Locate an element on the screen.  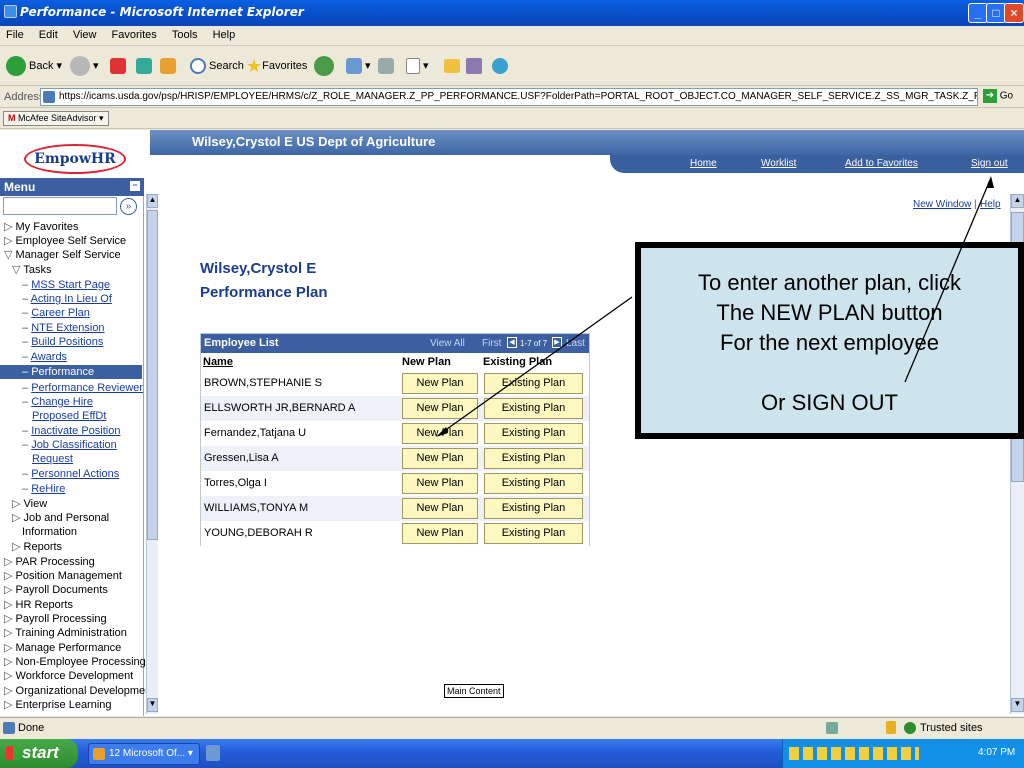
menu-view: View is located at coordinates (85, 35).